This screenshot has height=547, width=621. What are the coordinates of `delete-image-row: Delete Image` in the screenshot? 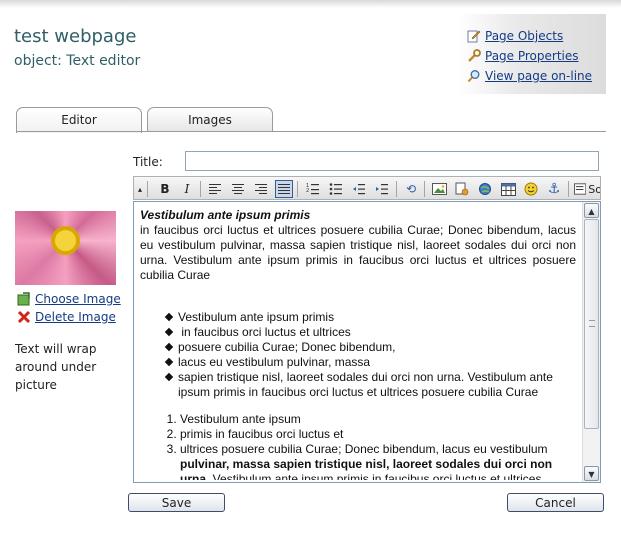 It's located at (66, 317).